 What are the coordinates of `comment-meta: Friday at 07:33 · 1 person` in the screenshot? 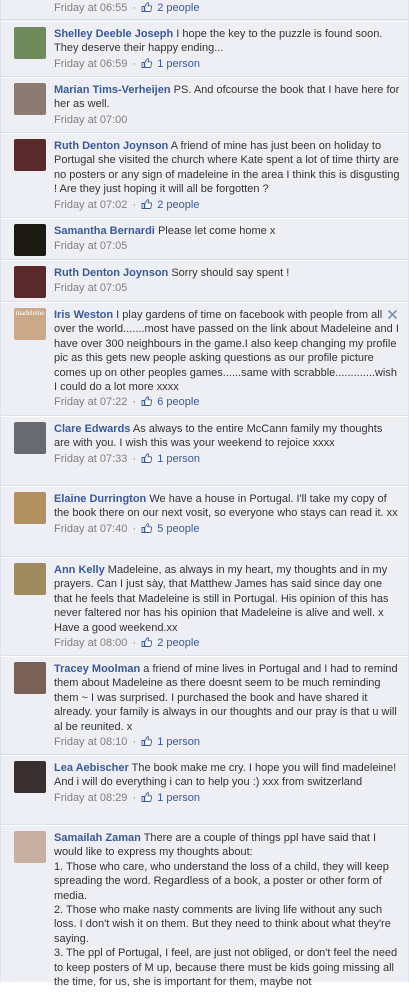 It's located at (227, 459).